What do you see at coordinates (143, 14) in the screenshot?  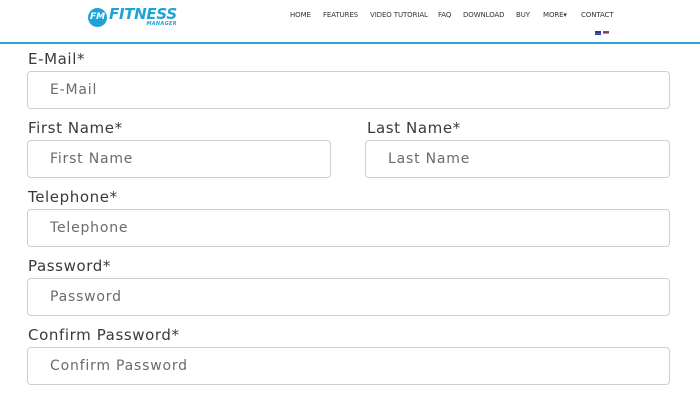 I see `logo-word: FITNESS` at bounding box center [143, 14].